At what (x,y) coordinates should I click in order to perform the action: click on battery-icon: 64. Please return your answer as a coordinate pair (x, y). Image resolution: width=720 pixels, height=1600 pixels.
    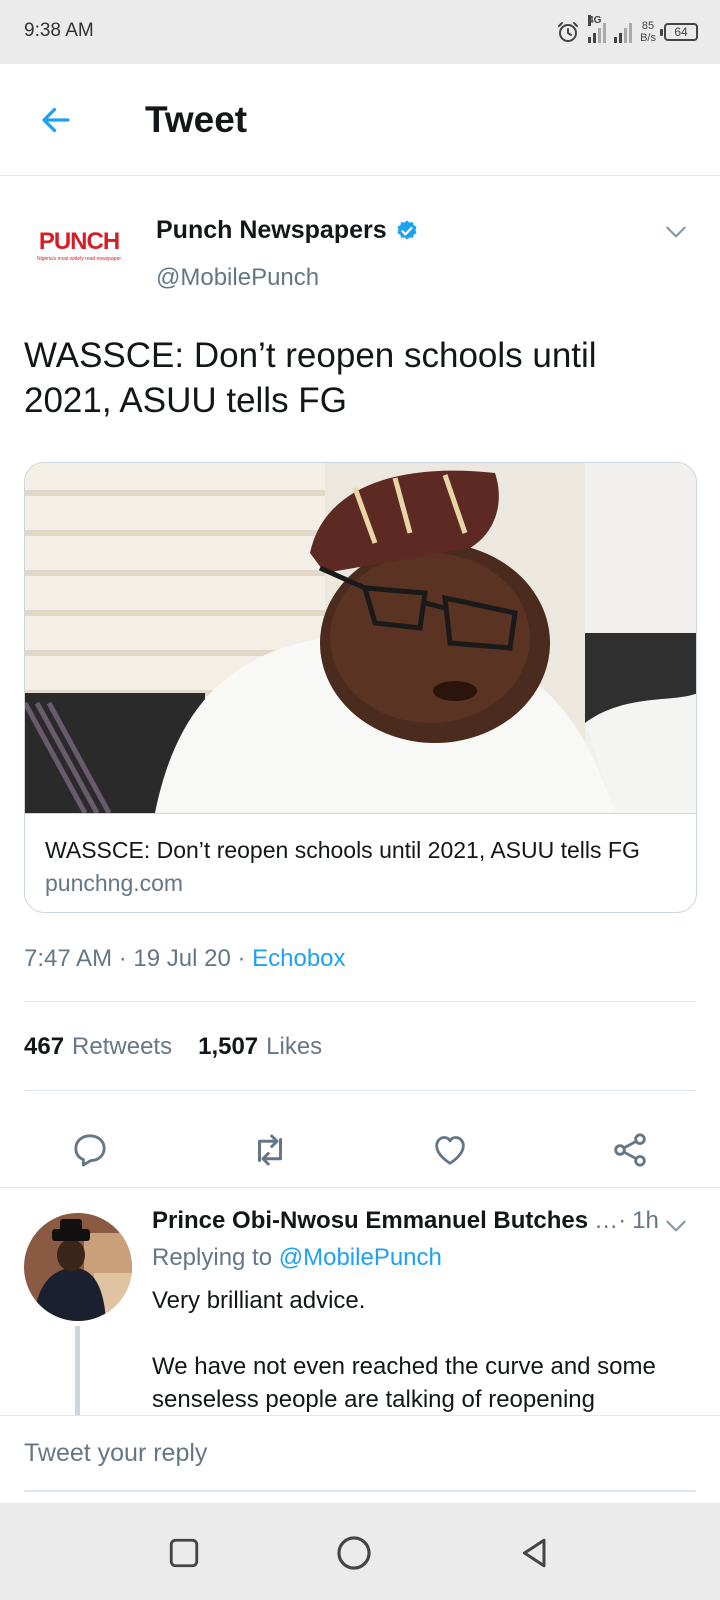
    Looking at the image, I should click on (679, 32).